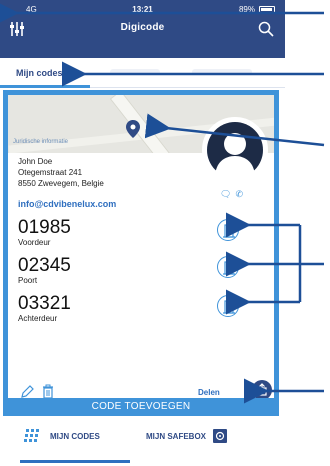 This screenshot has height=466, width=330. I want to click on callout-arrow-map, so click(234, 130).